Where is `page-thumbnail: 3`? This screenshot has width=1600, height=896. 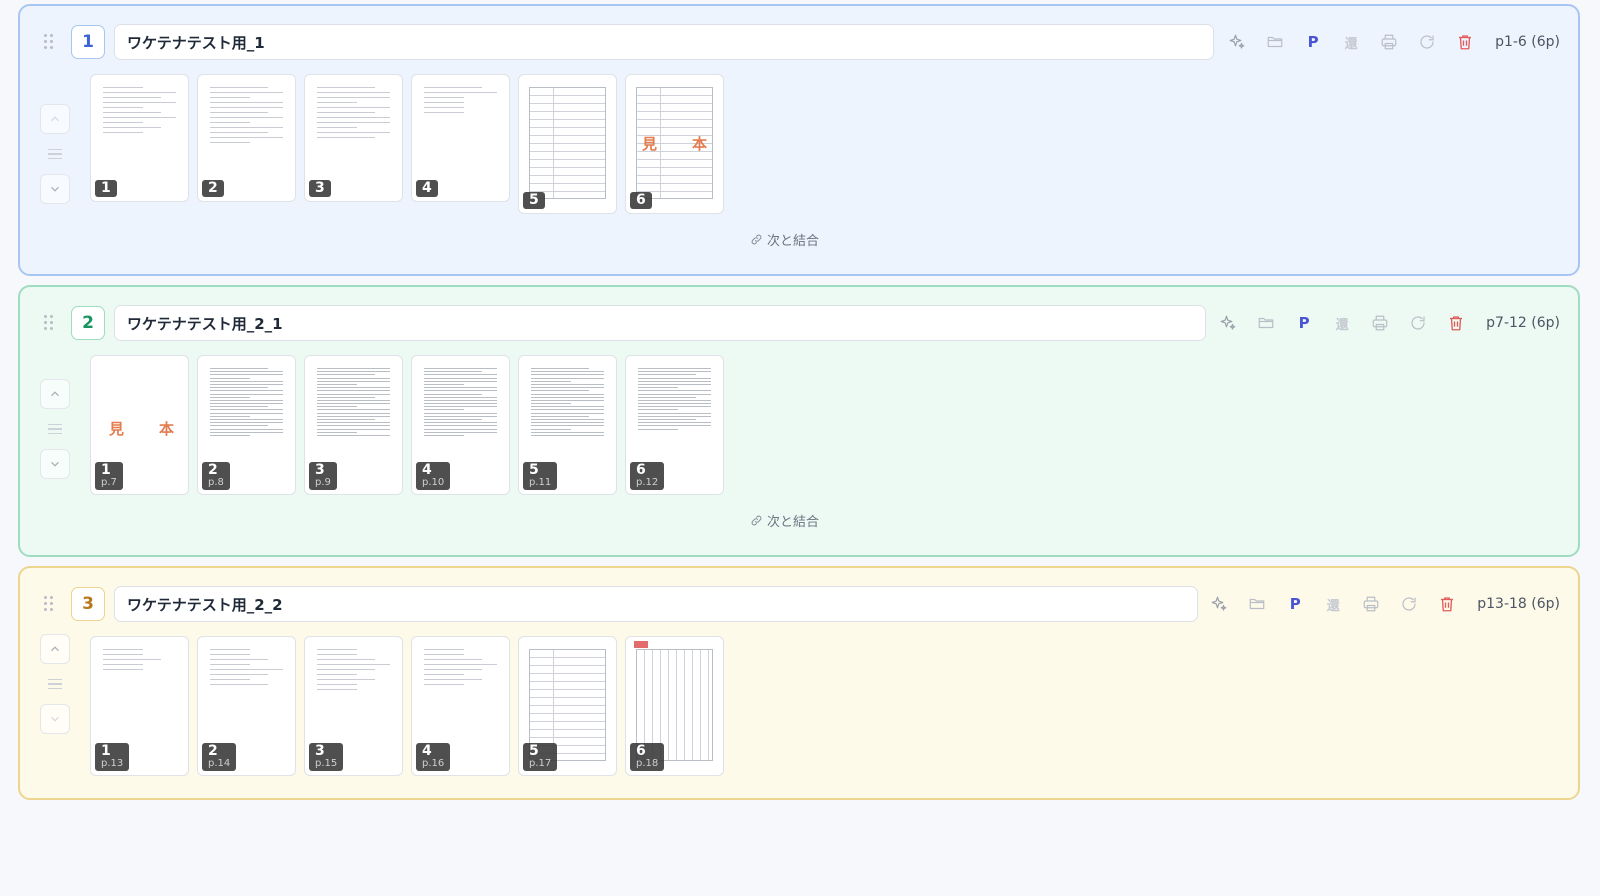
page-thumbnail: 3 is located at coordinates (353, 138).